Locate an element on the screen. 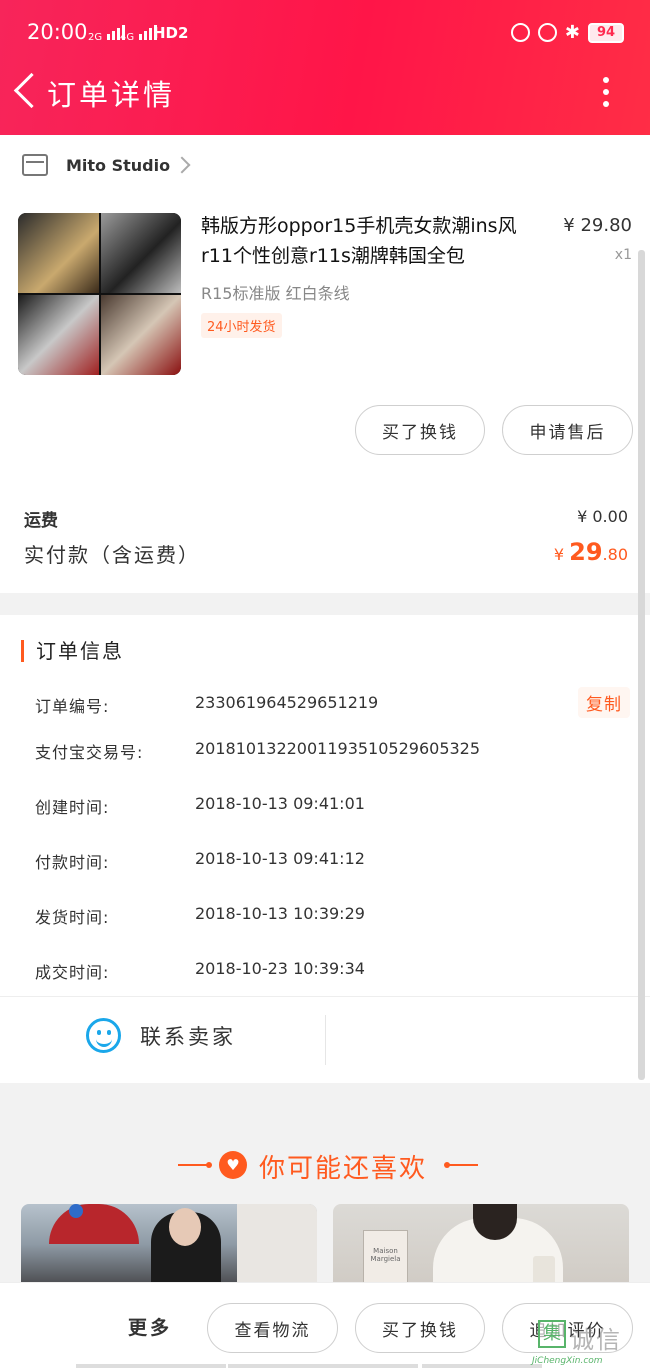  recommend-item-2: Maison Margiela is located at coordinates (481, 1249).